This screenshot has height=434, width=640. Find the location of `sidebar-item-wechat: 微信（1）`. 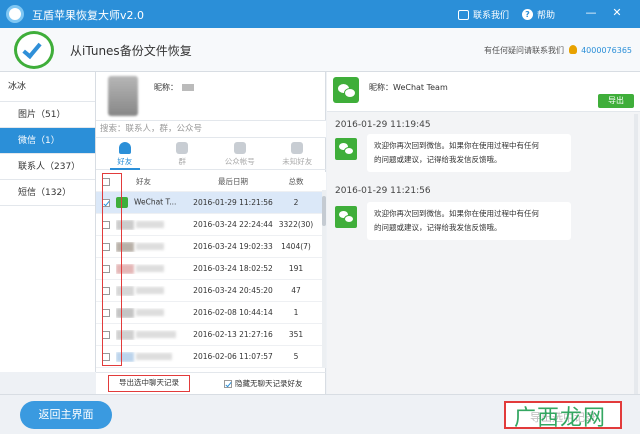

sidebar-item-wechat: 微信（1） is located at coordinates (47, 141).